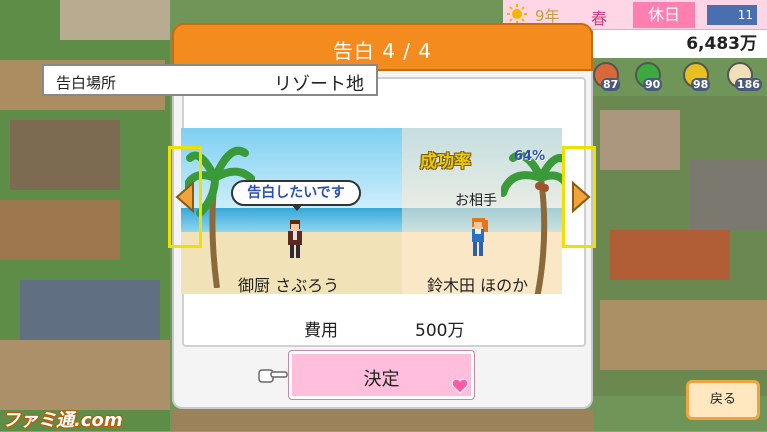 This screenshot has height=432, width=767. Describe the element at coordinates (296, 193) in the screenshot. I see `speech-text: 告白したいです` at that location.